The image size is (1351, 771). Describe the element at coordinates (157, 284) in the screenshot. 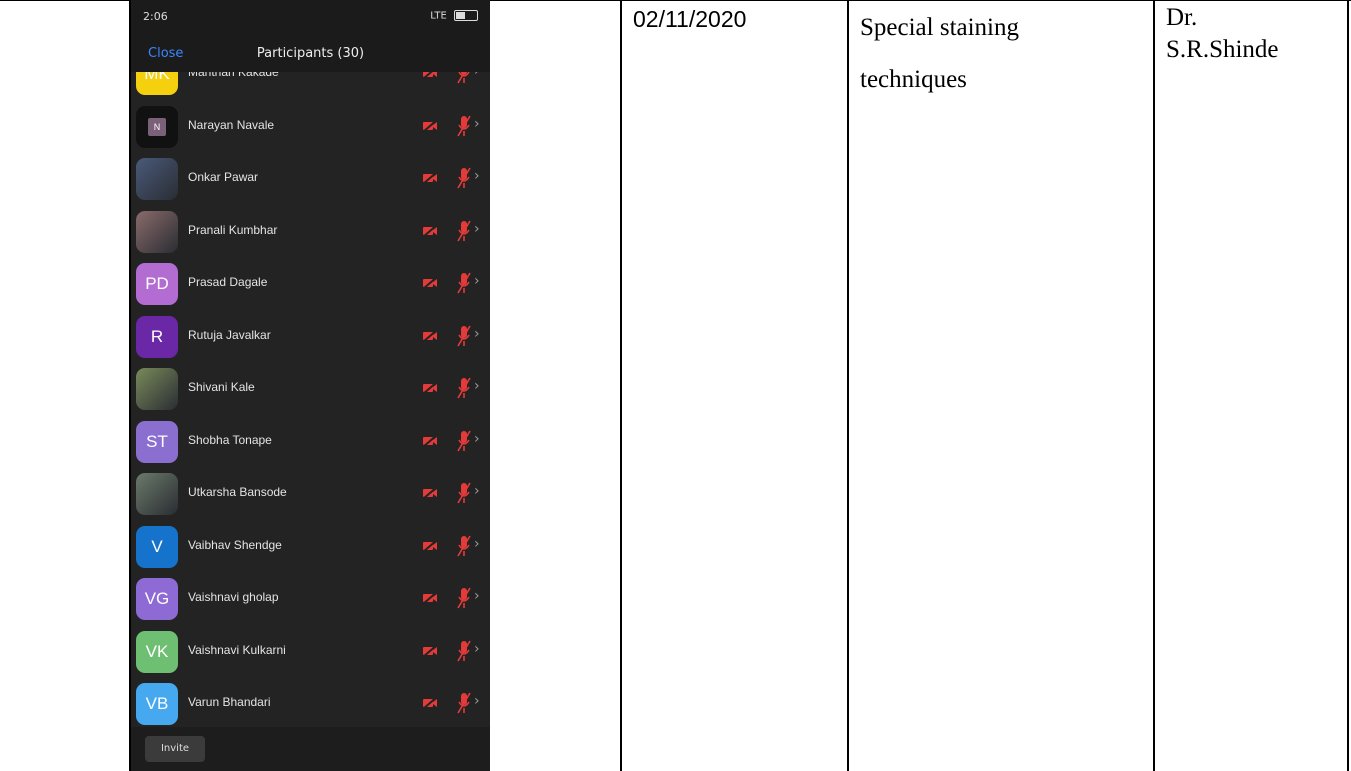

I see `avatar: PD` at that location.